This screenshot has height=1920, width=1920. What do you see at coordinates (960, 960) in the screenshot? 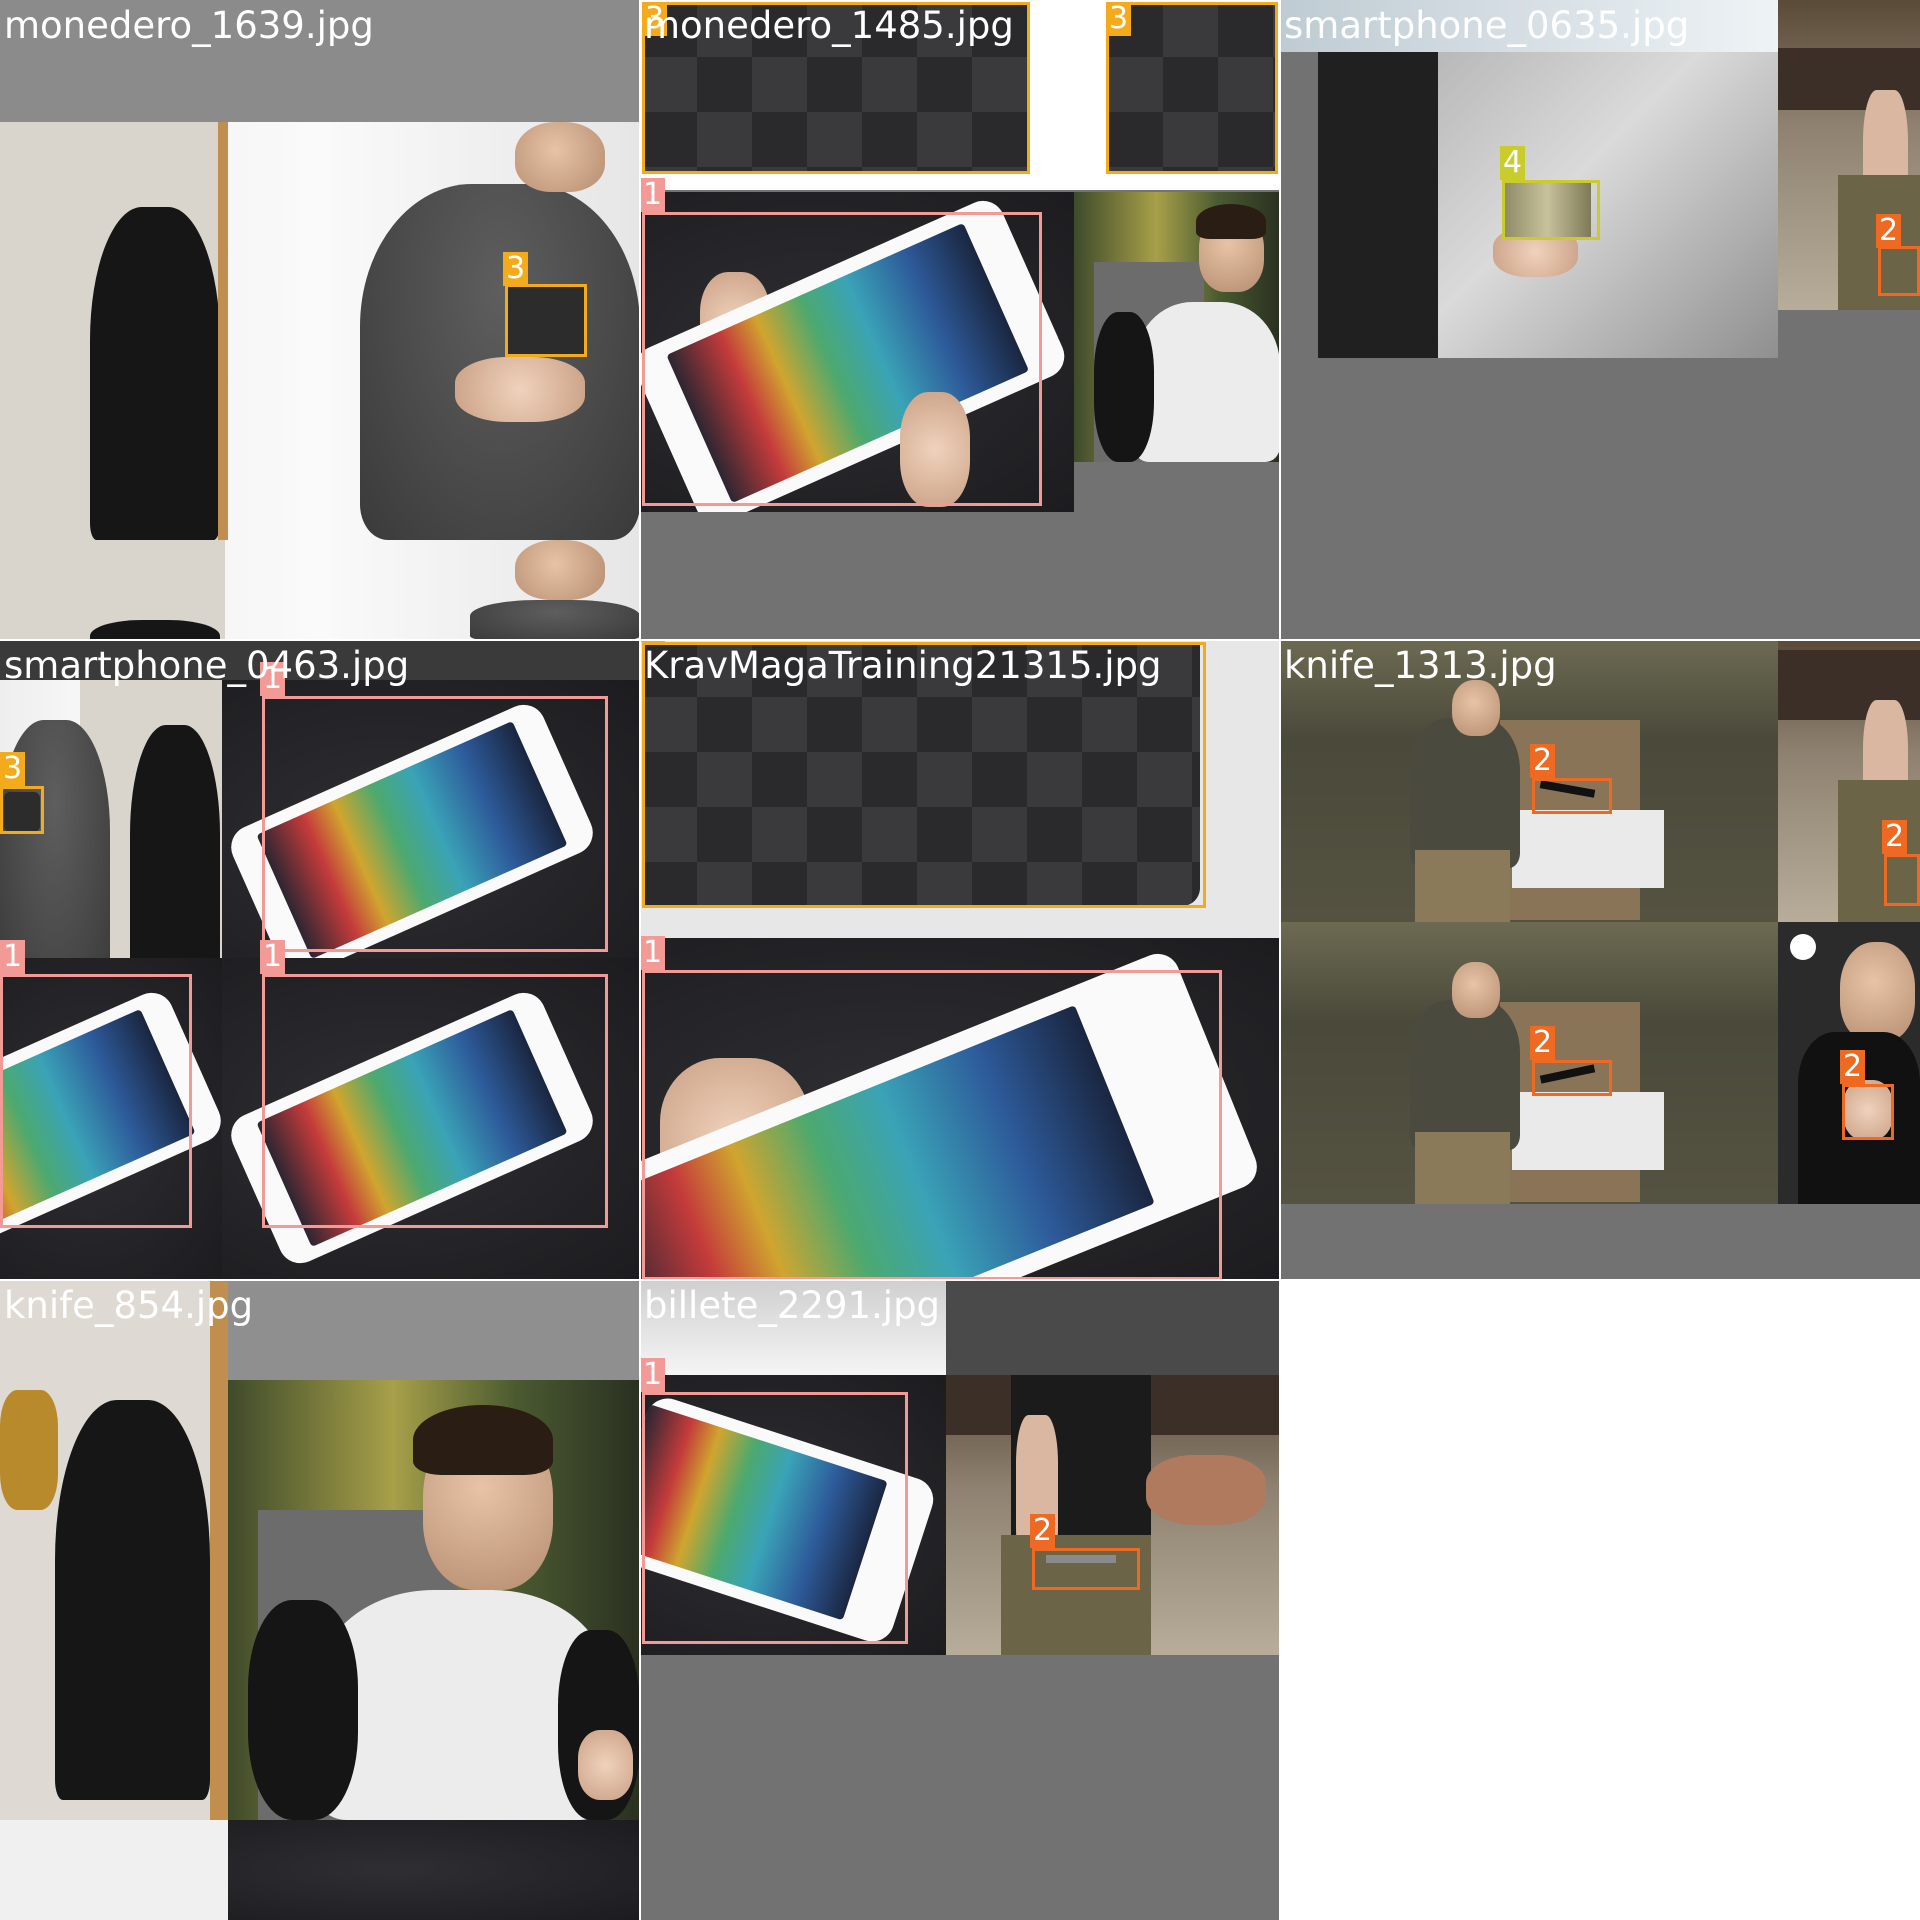
I see `mosaic-tile: 3 1 KravMagaTraining21315.jpg` at bounding box center [960, 960].